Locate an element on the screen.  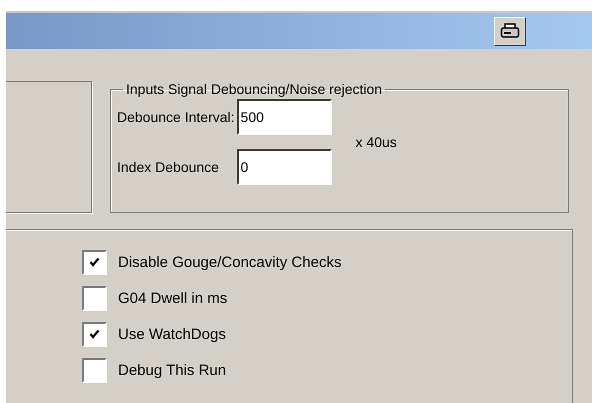
print-button is located at coordinates (510, 31).